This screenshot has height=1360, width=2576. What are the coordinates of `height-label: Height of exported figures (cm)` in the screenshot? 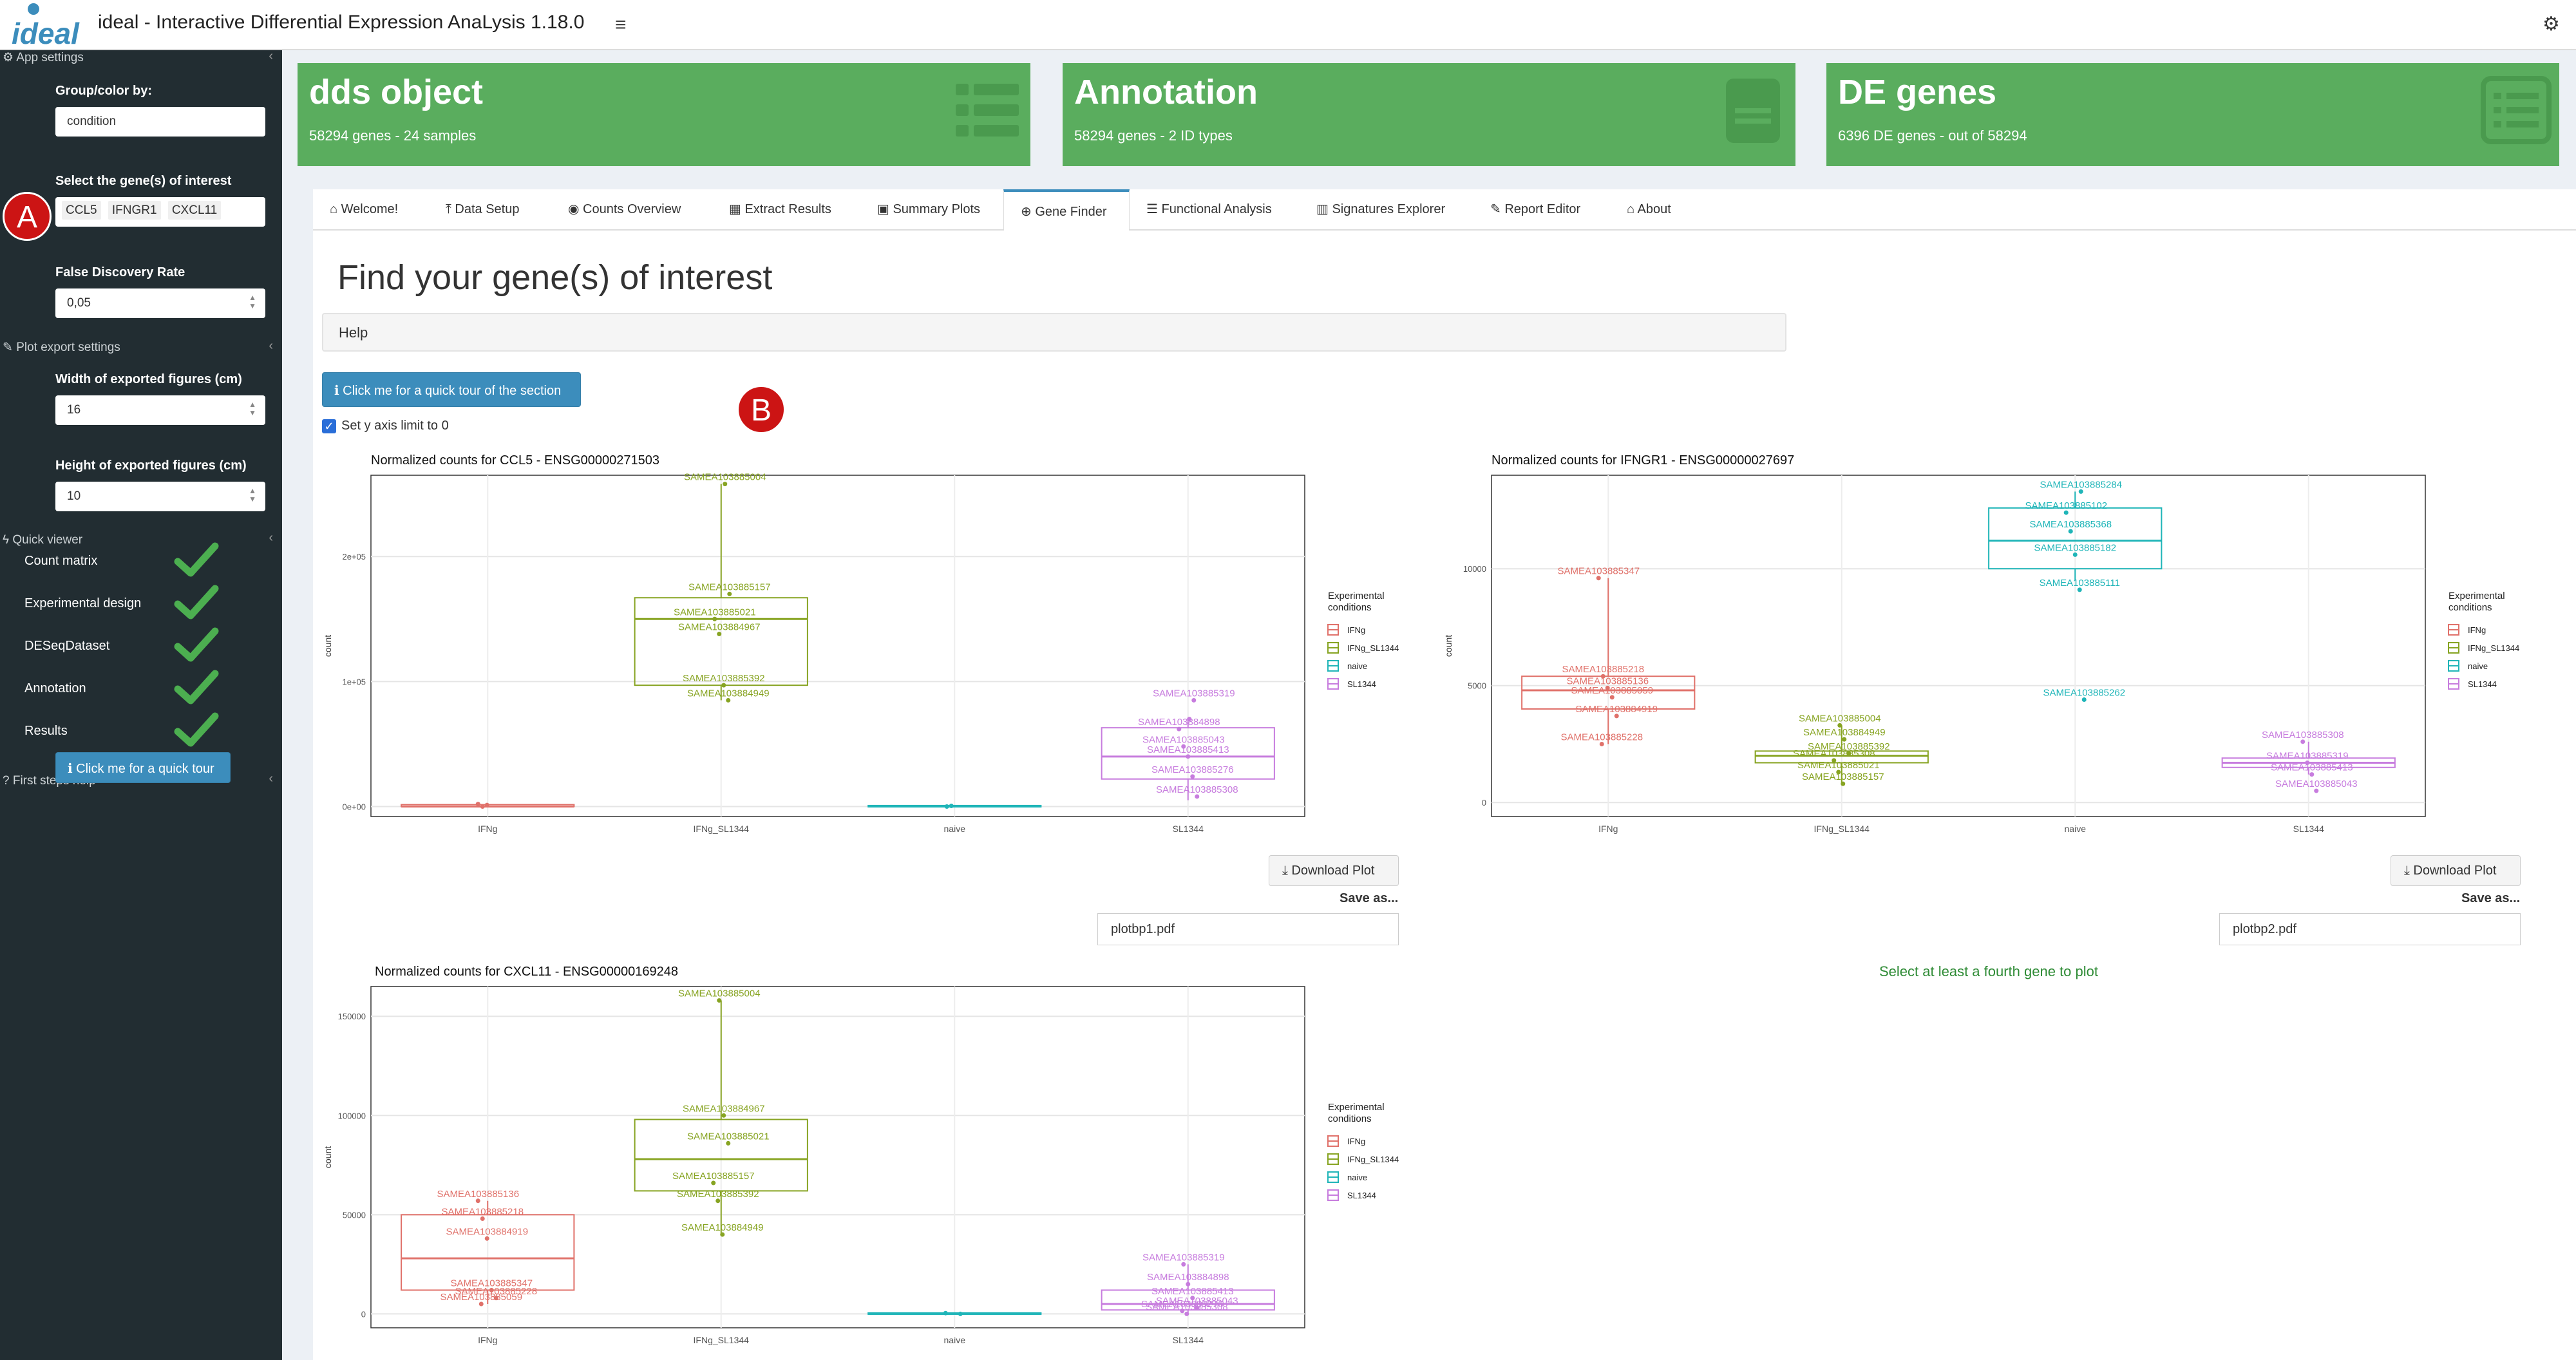 It's located at (151, 465).